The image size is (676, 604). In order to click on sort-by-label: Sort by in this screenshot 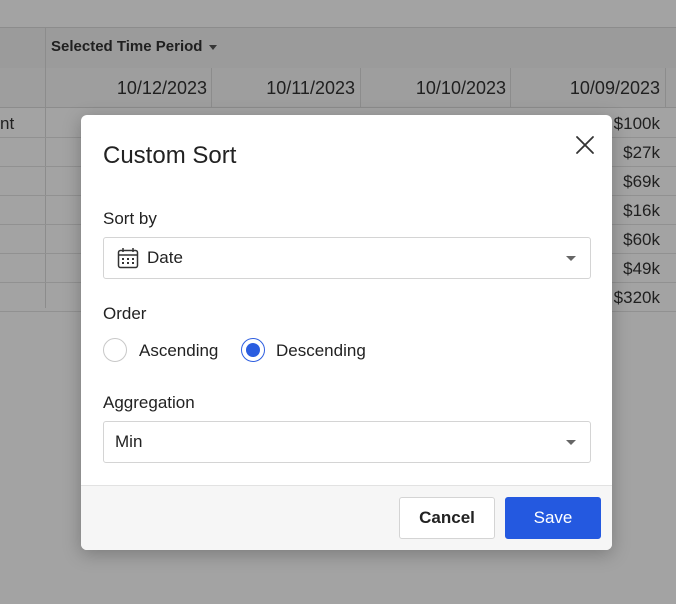, I will do `click(130, 218)`.